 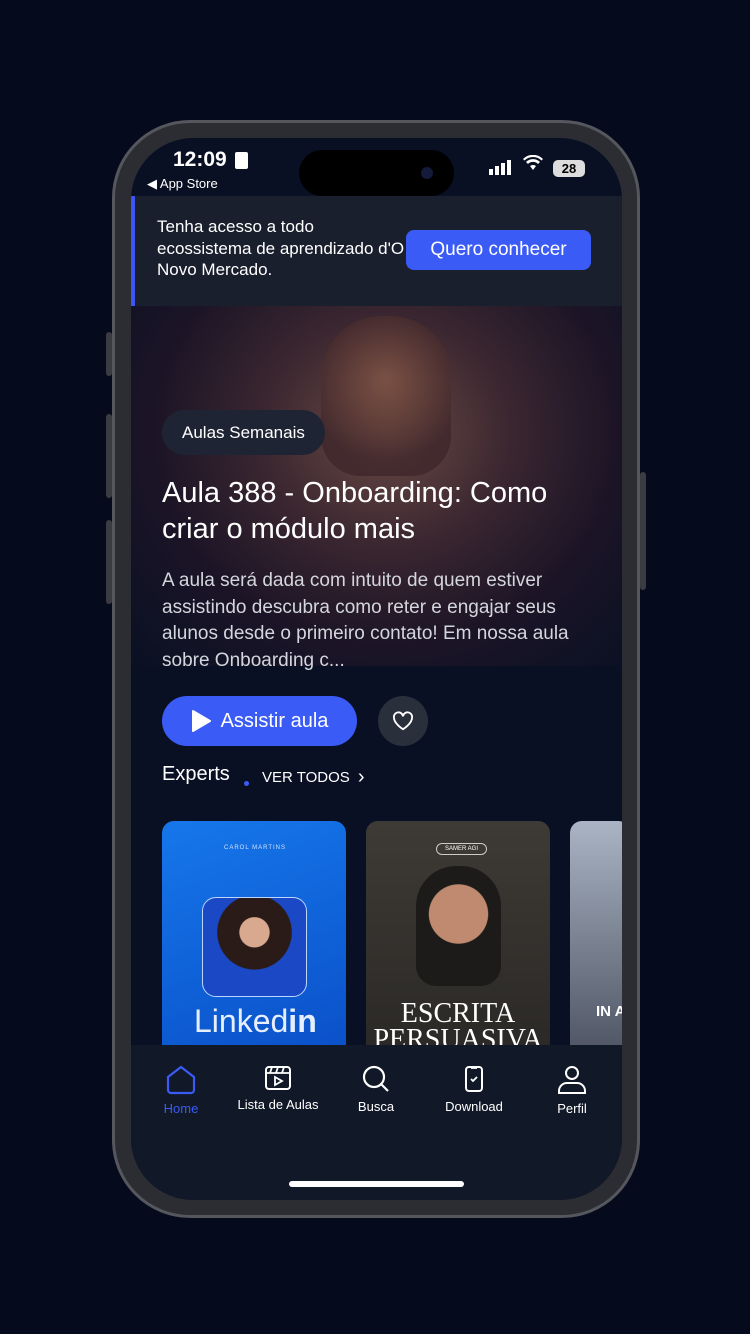 I want to click on tab-home: Home, so click(x=181, y=1090).